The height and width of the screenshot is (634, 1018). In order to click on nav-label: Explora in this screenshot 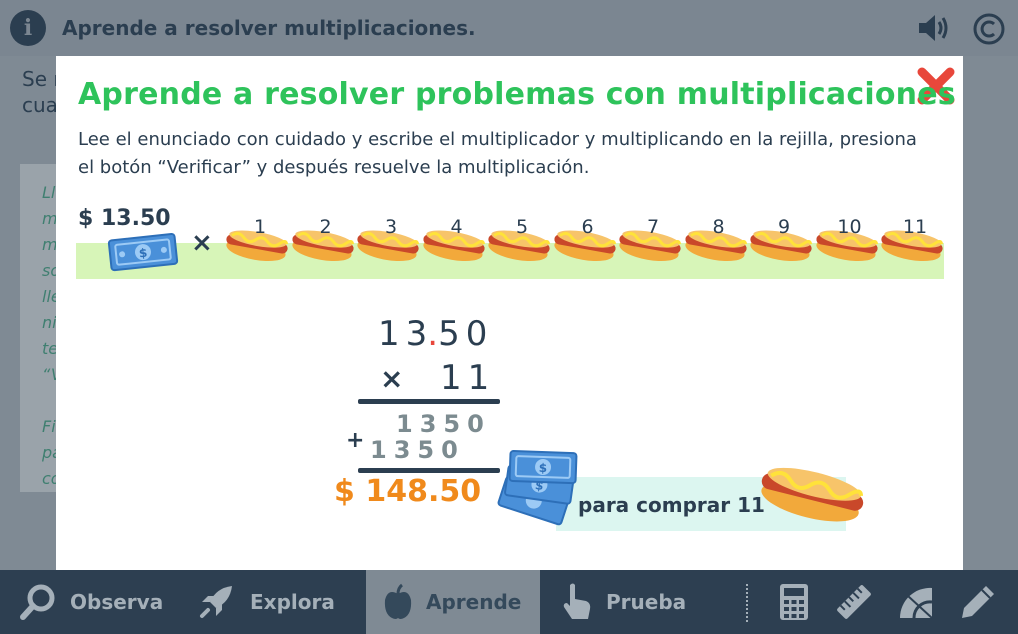, I will do `click(292, 602)`.